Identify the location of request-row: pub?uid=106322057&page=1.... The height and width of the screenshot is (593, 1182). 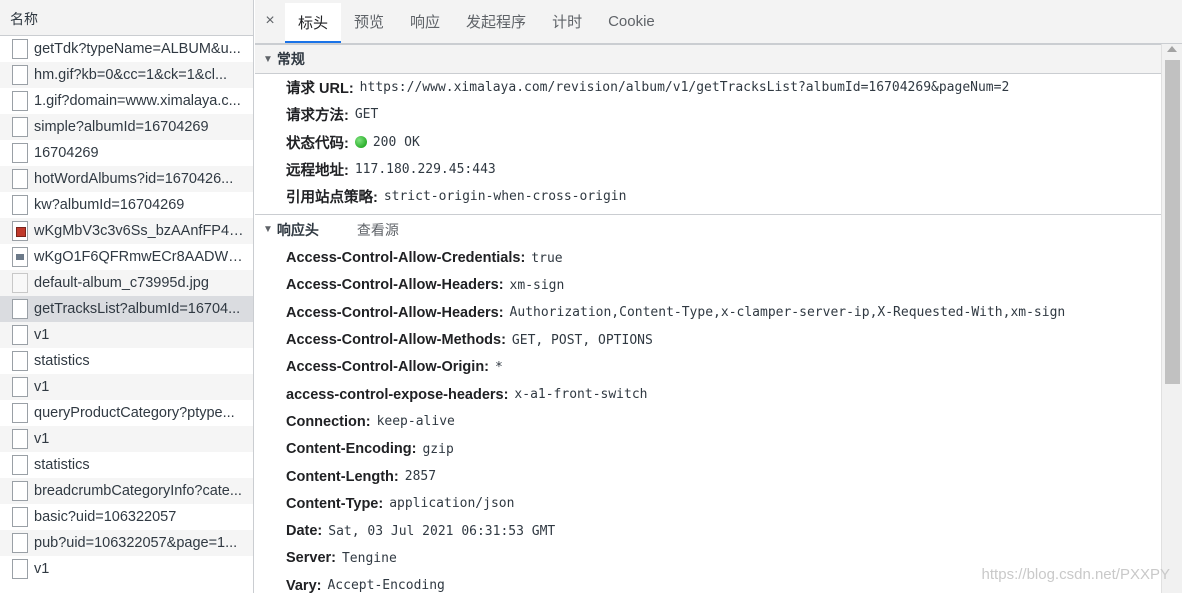
(126, 543).